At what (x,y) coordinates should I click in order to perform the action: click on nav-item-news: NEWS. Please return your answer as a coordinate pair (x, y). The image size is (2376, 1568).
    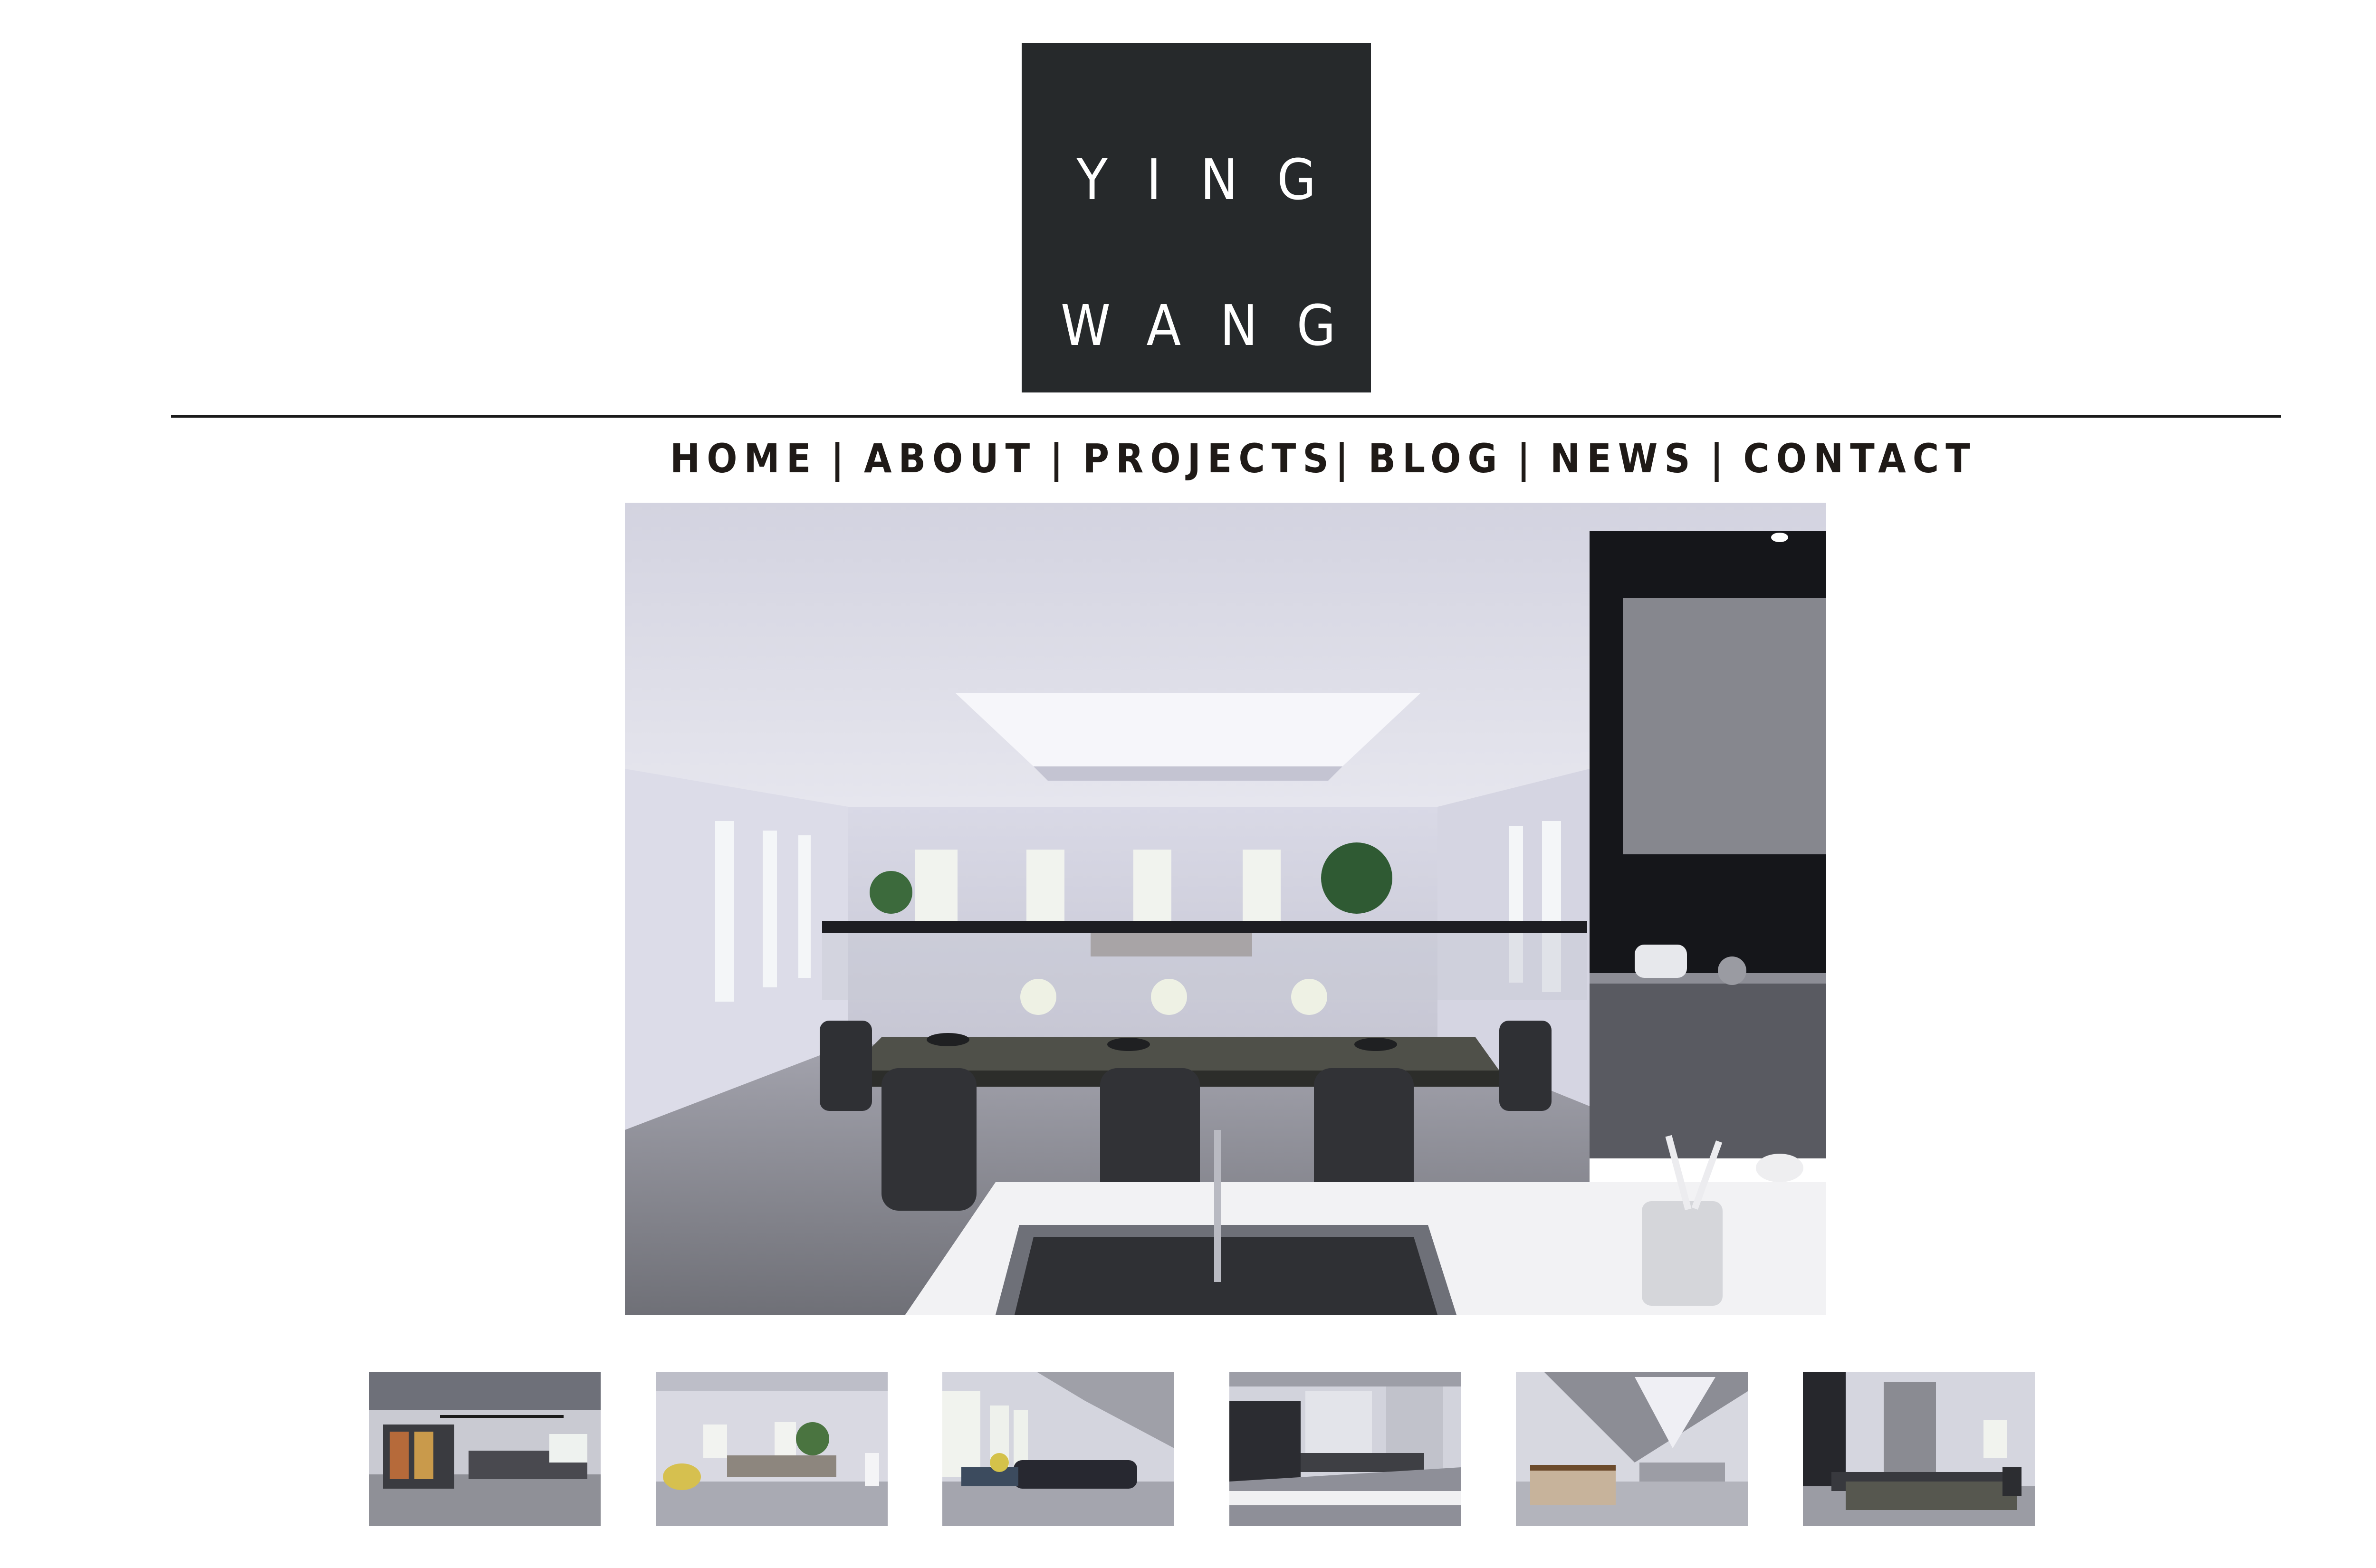
    Looking at the image, I should click on (1623, 459).